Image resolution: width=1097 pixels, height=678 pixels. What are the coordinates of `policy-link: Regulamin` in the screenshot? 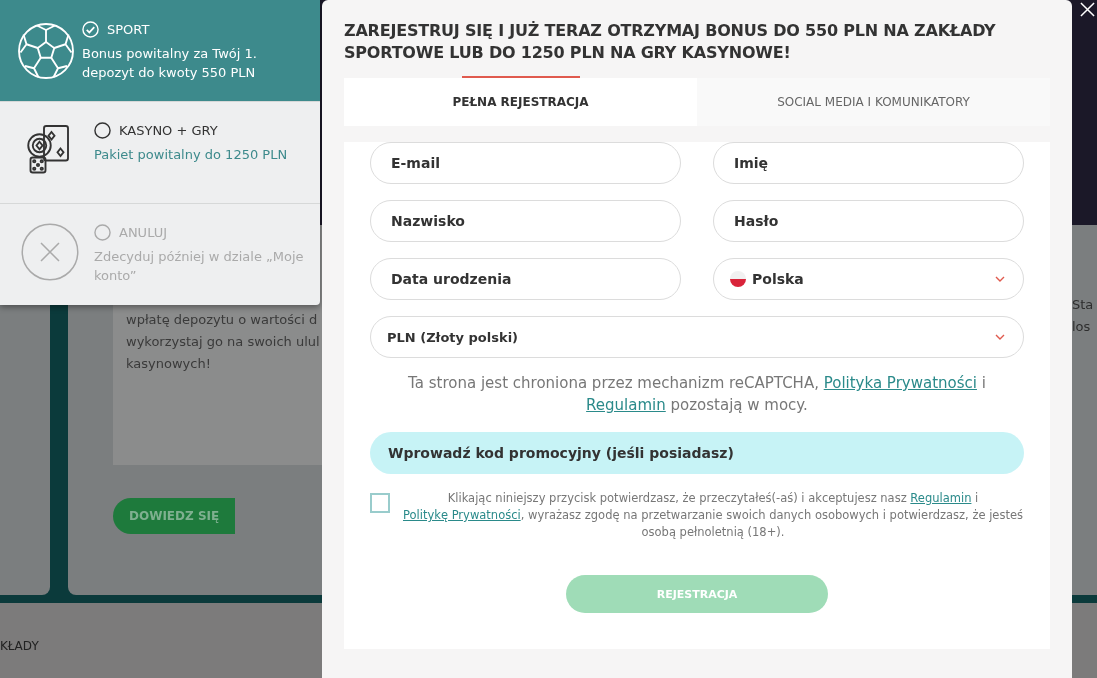 It's located at (626, 405).